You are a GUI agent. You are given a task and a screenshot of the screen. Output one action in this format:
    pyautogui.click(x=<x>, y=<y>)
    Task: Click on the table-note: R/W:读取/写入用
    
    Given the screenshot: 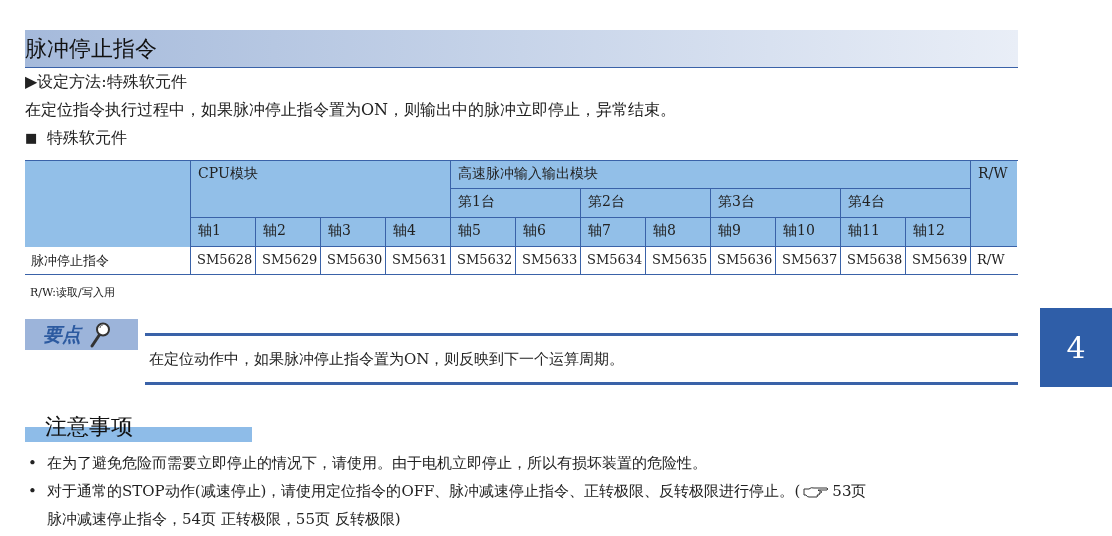 What is the action you would take?
    pyautogui.click(x=73, y=292)
    